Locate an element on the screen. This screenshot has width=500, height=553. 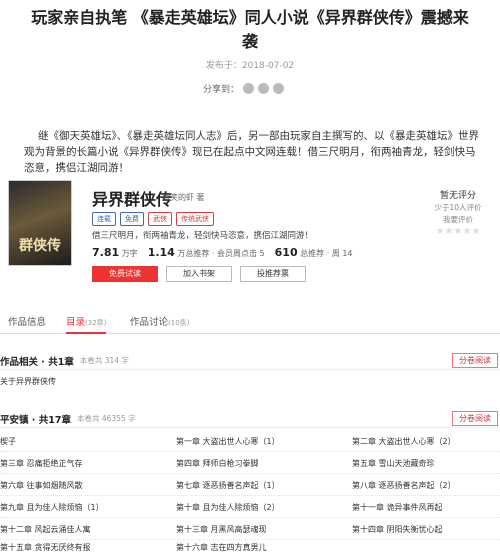
book-author: 微笑的虾 著 is located at coordinates (183, 197).